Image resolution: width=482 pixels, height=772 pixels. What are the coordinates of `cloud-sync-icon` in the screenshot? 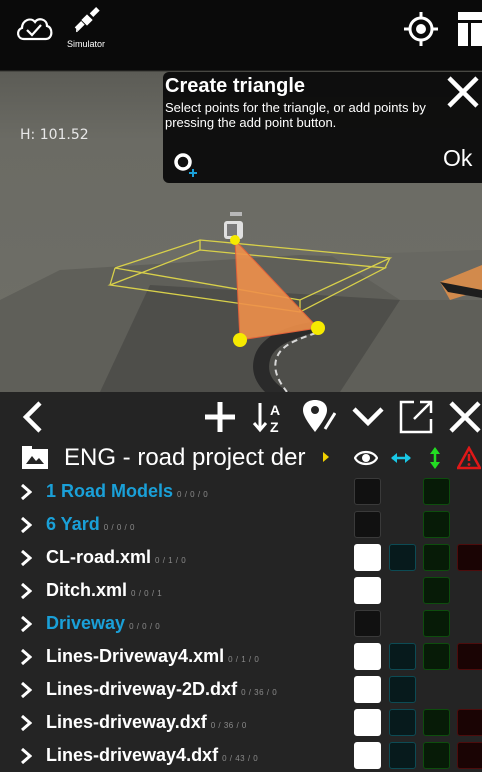 It's located at (34, 27).